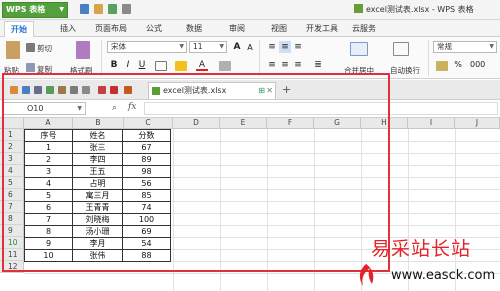 Image resolution: width=500 pixels, height=291 pixels. I want to click on italic-icon: I, so click(128, 65).